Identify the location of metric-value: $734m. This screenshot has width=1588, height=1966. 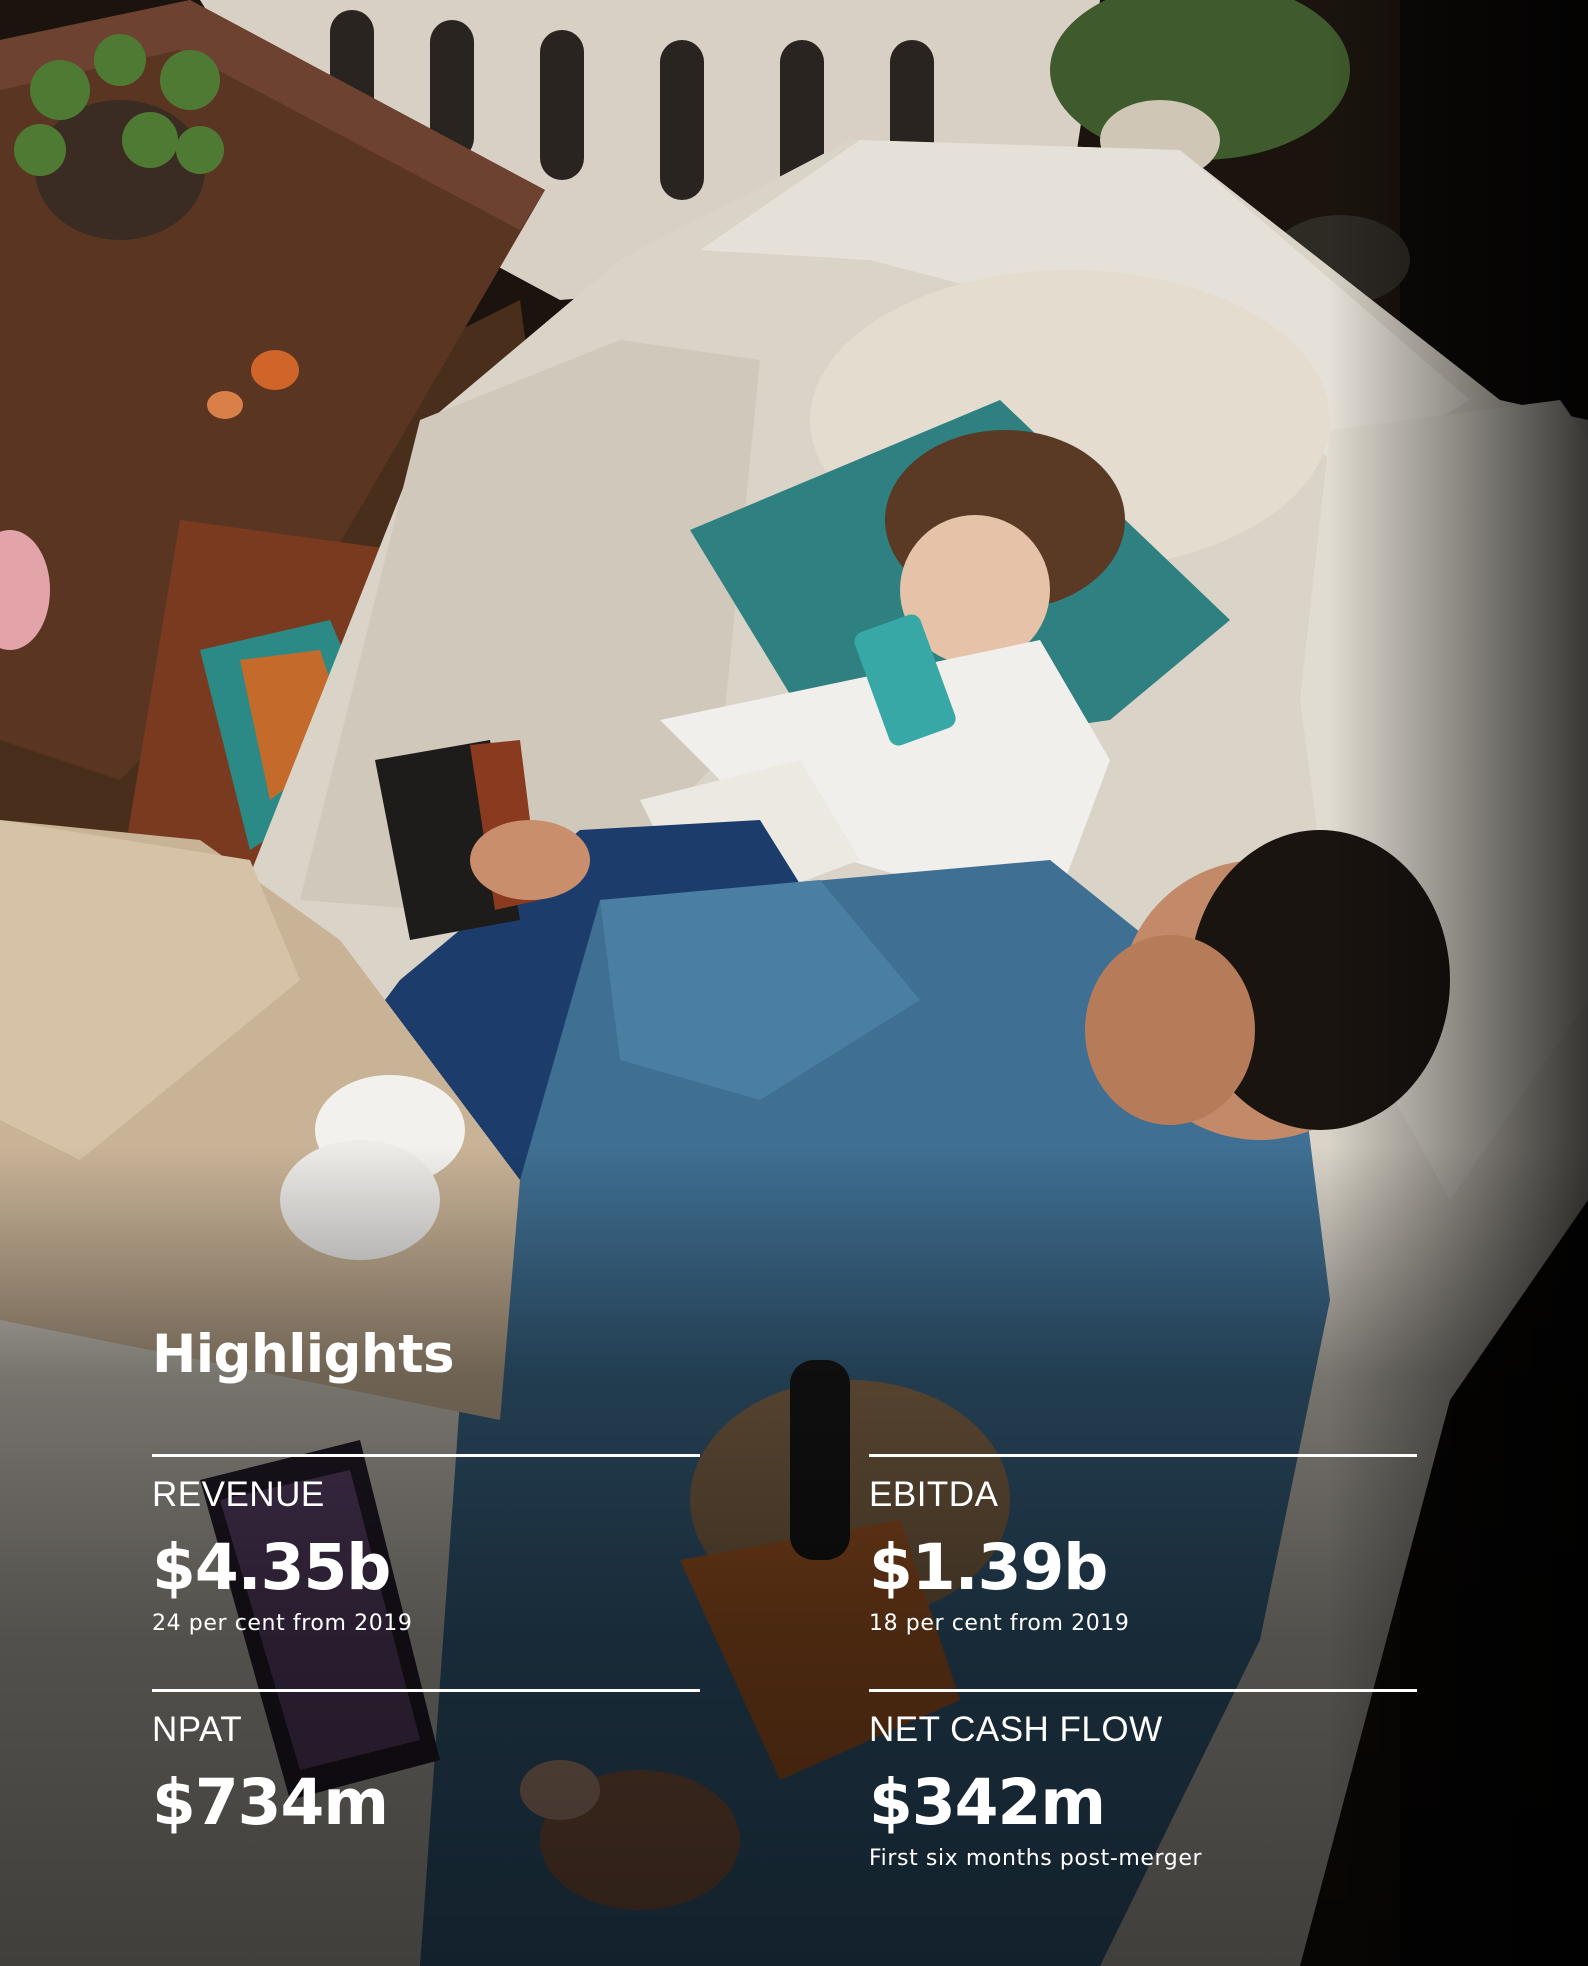
(270, 1802).